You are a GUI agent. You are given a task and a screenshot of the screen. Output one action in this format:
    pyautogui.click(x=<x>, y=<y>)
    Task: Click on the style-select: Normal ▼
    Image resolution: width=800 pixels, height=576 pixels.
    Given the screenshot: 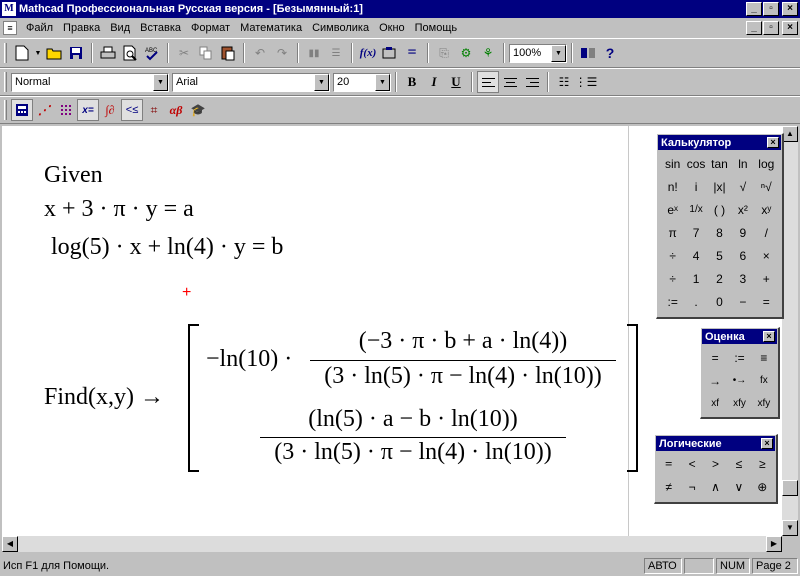 What is the action you would take?
    pyautogui.click(x=90, y=82)
    